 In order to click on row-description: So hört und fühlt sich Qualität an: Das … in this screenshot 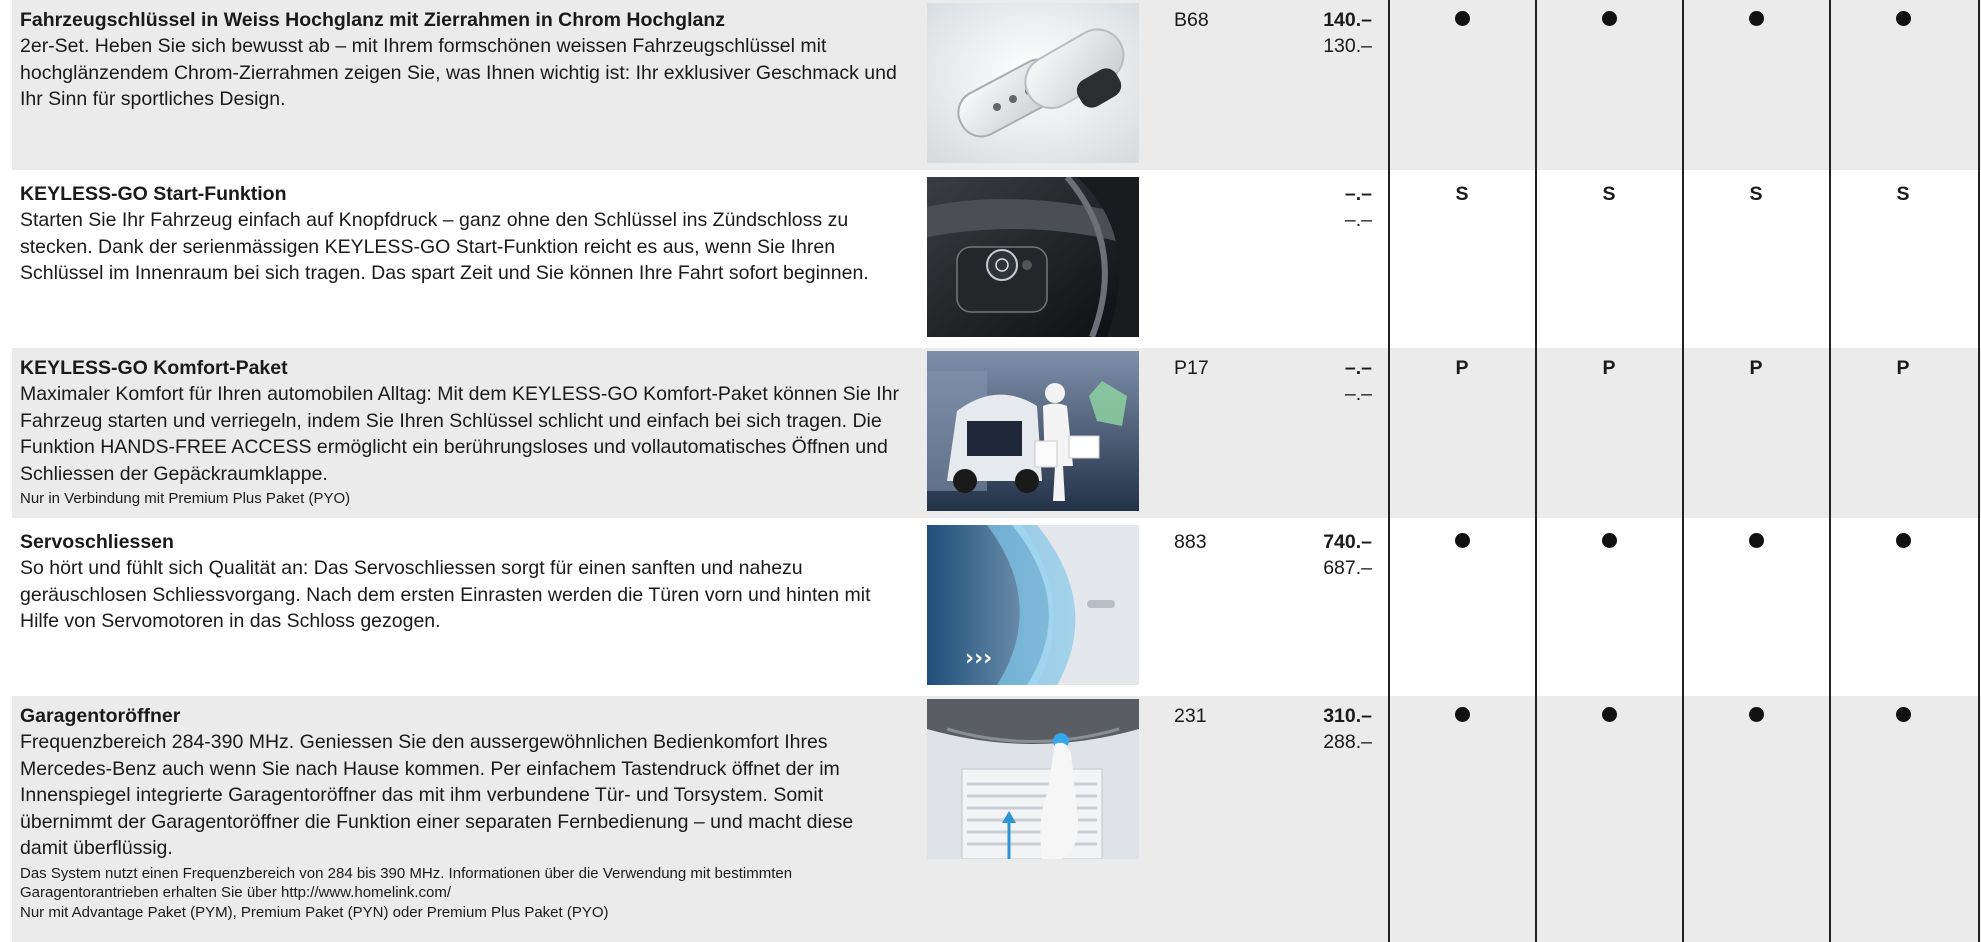, I will do `click(445, 594)`.